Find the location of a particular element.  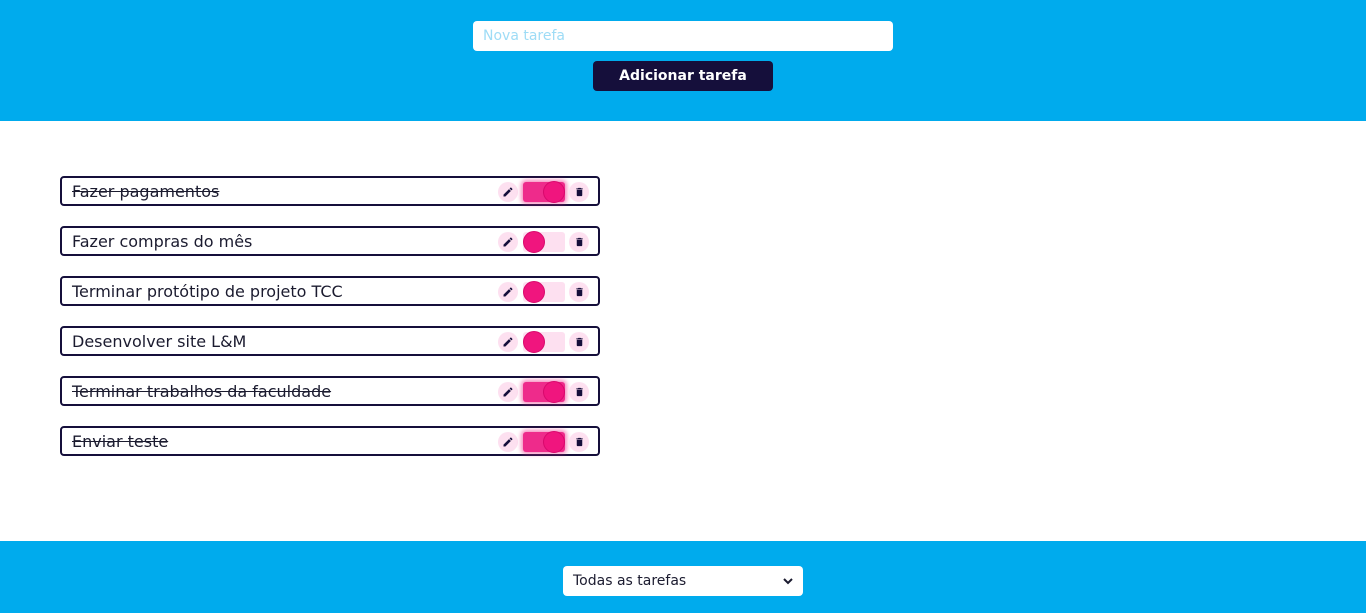

task-text: Desenvolver site L&M is located at coordinates (159, 341).